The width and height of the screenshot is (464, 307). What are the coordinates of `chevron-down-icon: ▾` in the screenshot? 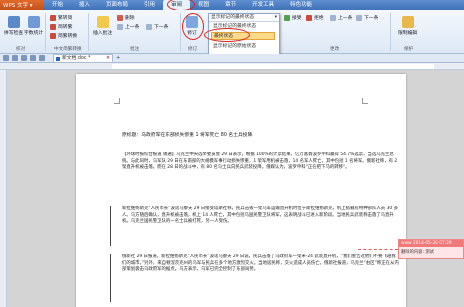 It's located at (276, 18).